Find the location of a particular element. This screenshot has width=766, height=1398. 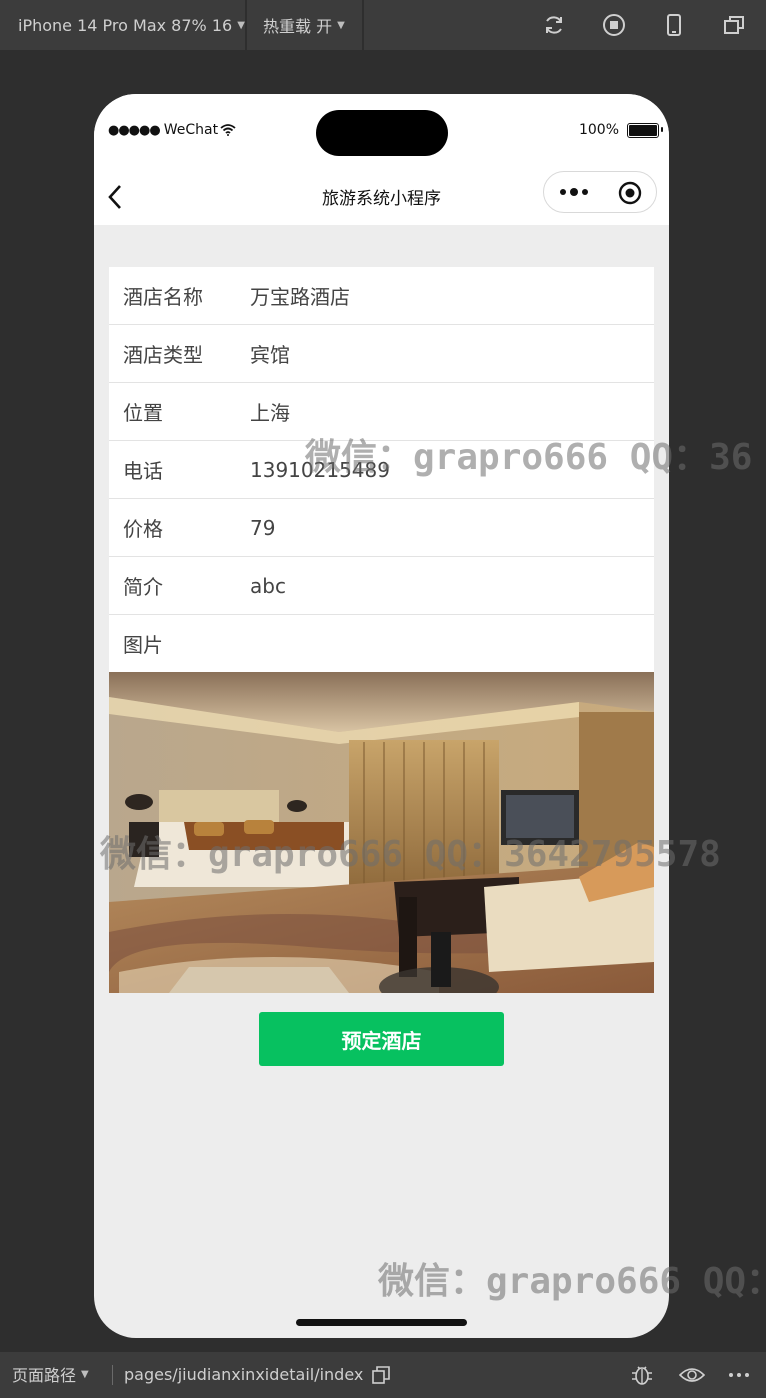

refresh-icon is located at coordinates (554, 25).